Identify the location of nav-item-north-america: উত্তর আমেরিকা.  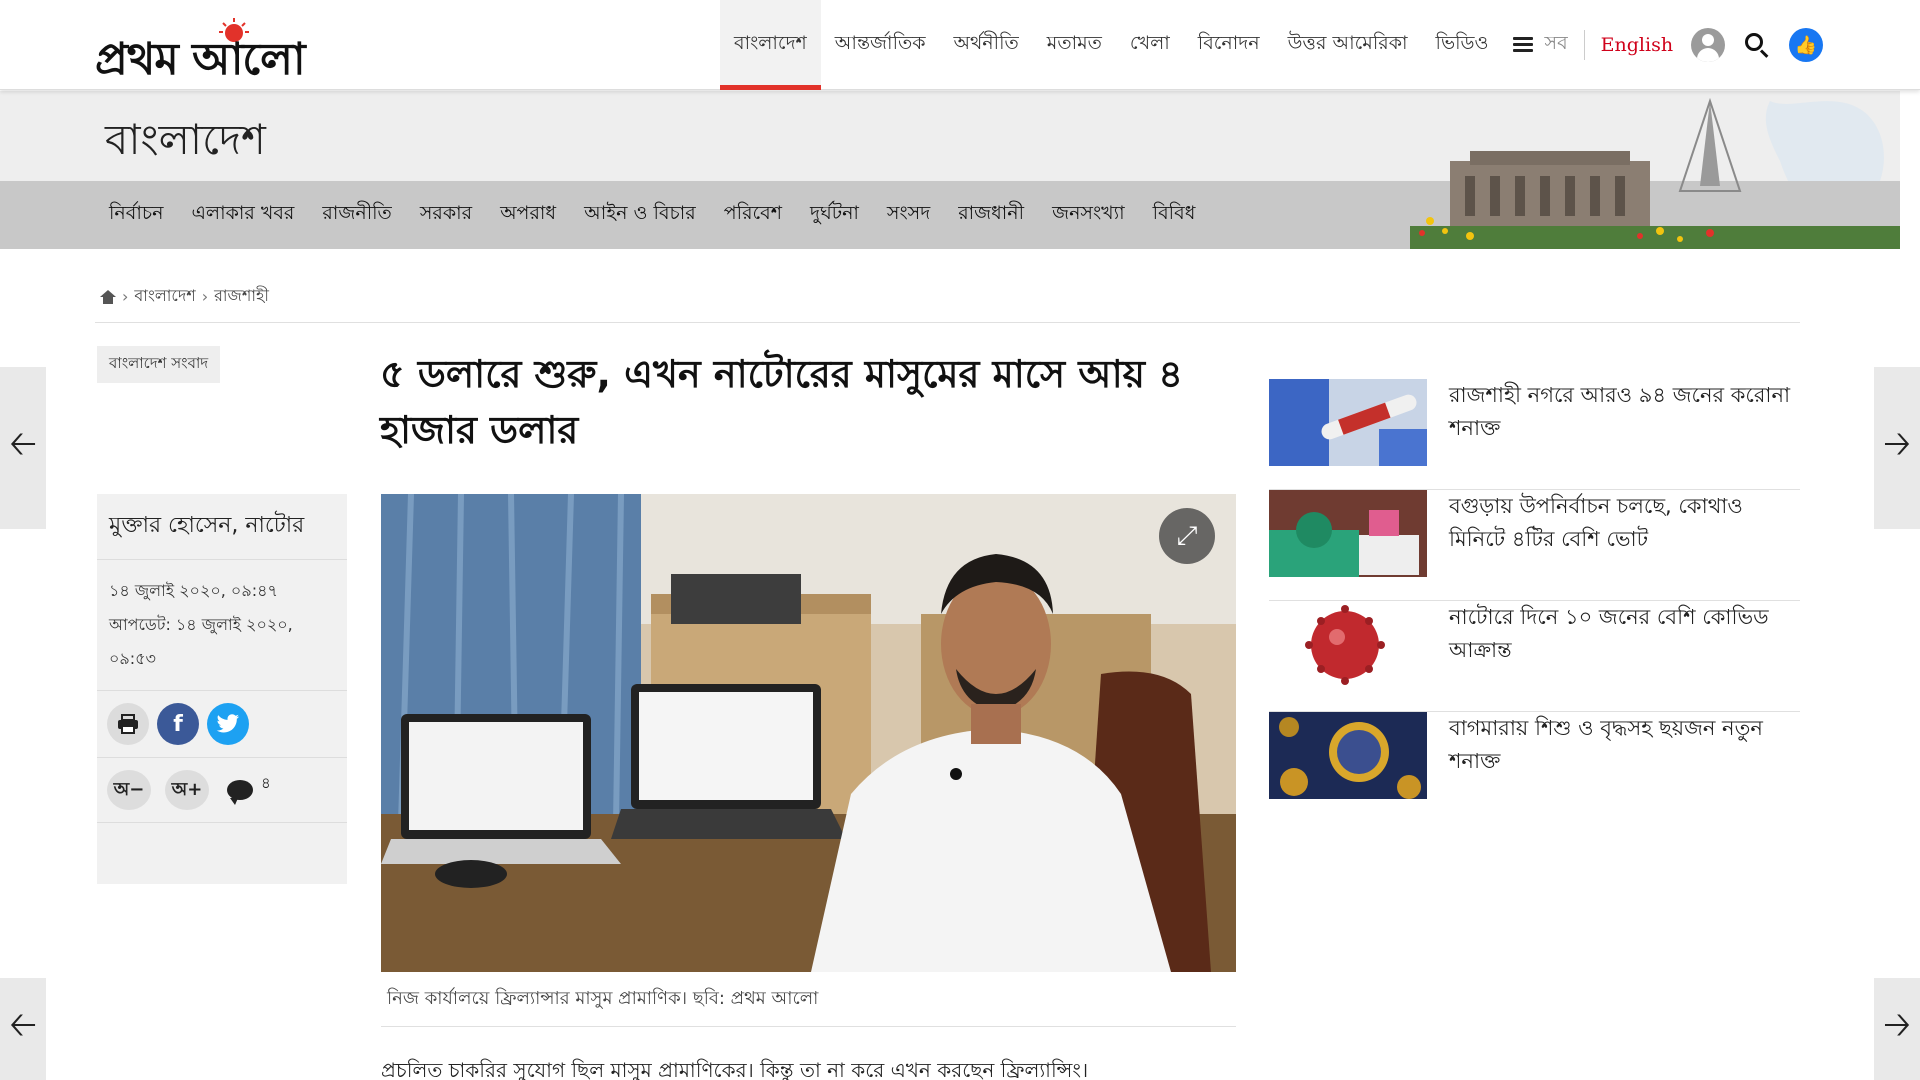
(1348, 45).